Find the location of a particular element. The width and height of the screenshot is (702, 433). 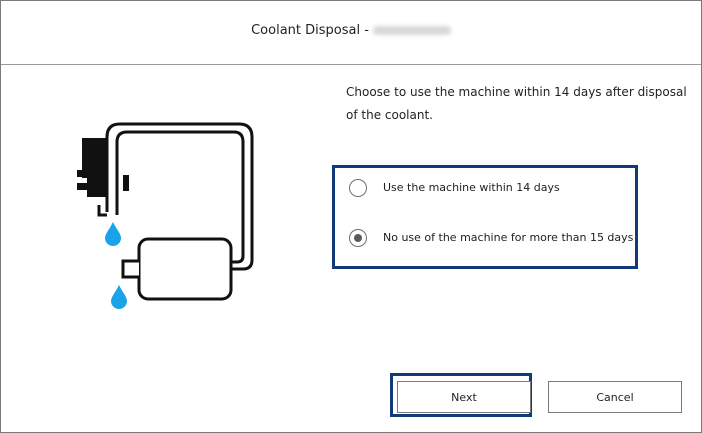

option-use-within-14-days: Use the machine within 14 days is located at coordinates (489, 190).